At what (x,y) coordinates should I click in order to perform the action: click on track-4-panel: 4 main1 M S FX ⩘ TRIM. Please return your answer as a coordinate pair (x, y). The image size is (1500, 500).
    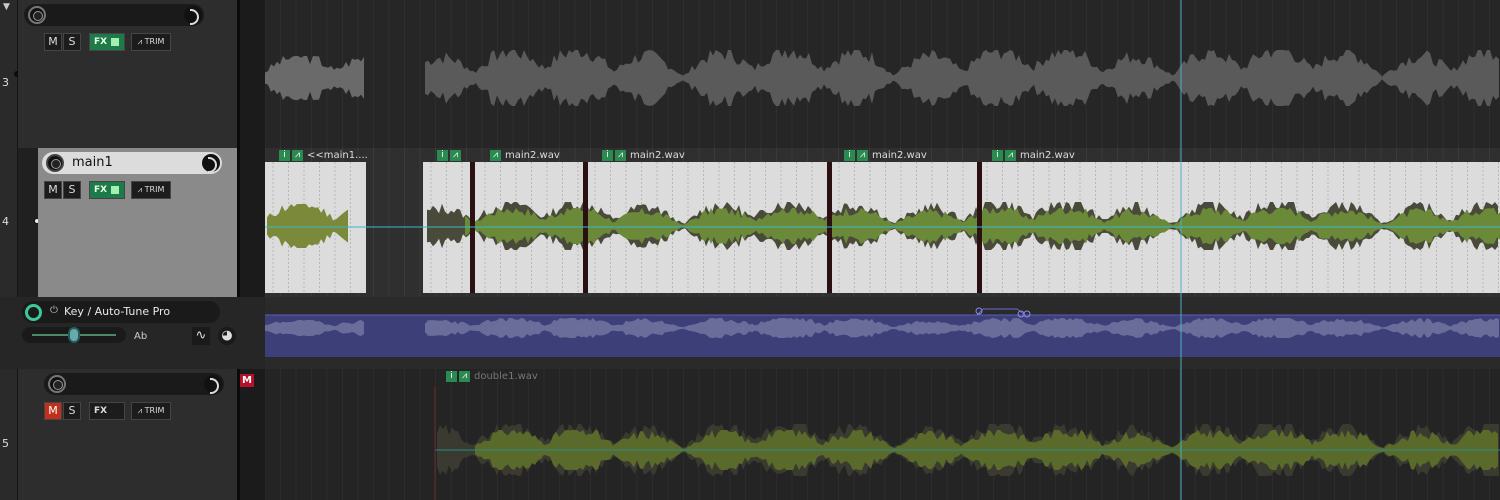
    Looking at the image, I should click on (132, 222).